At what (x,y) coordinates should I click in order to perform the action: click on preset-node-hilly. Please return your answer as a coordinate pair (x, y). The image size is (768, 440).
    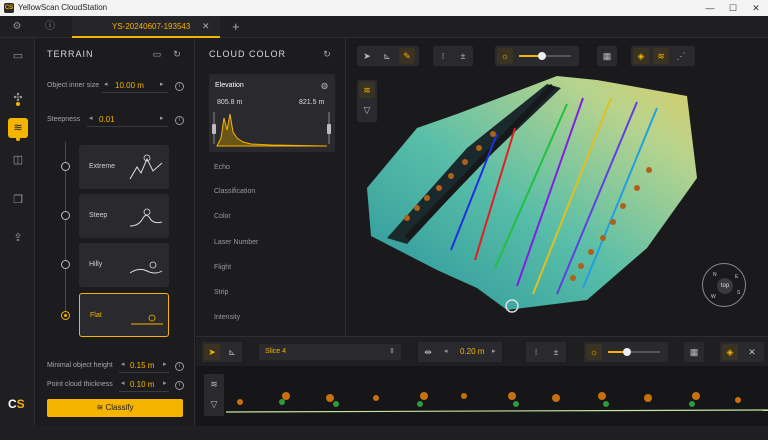
    Looking at the image, I should click on (65, 264).